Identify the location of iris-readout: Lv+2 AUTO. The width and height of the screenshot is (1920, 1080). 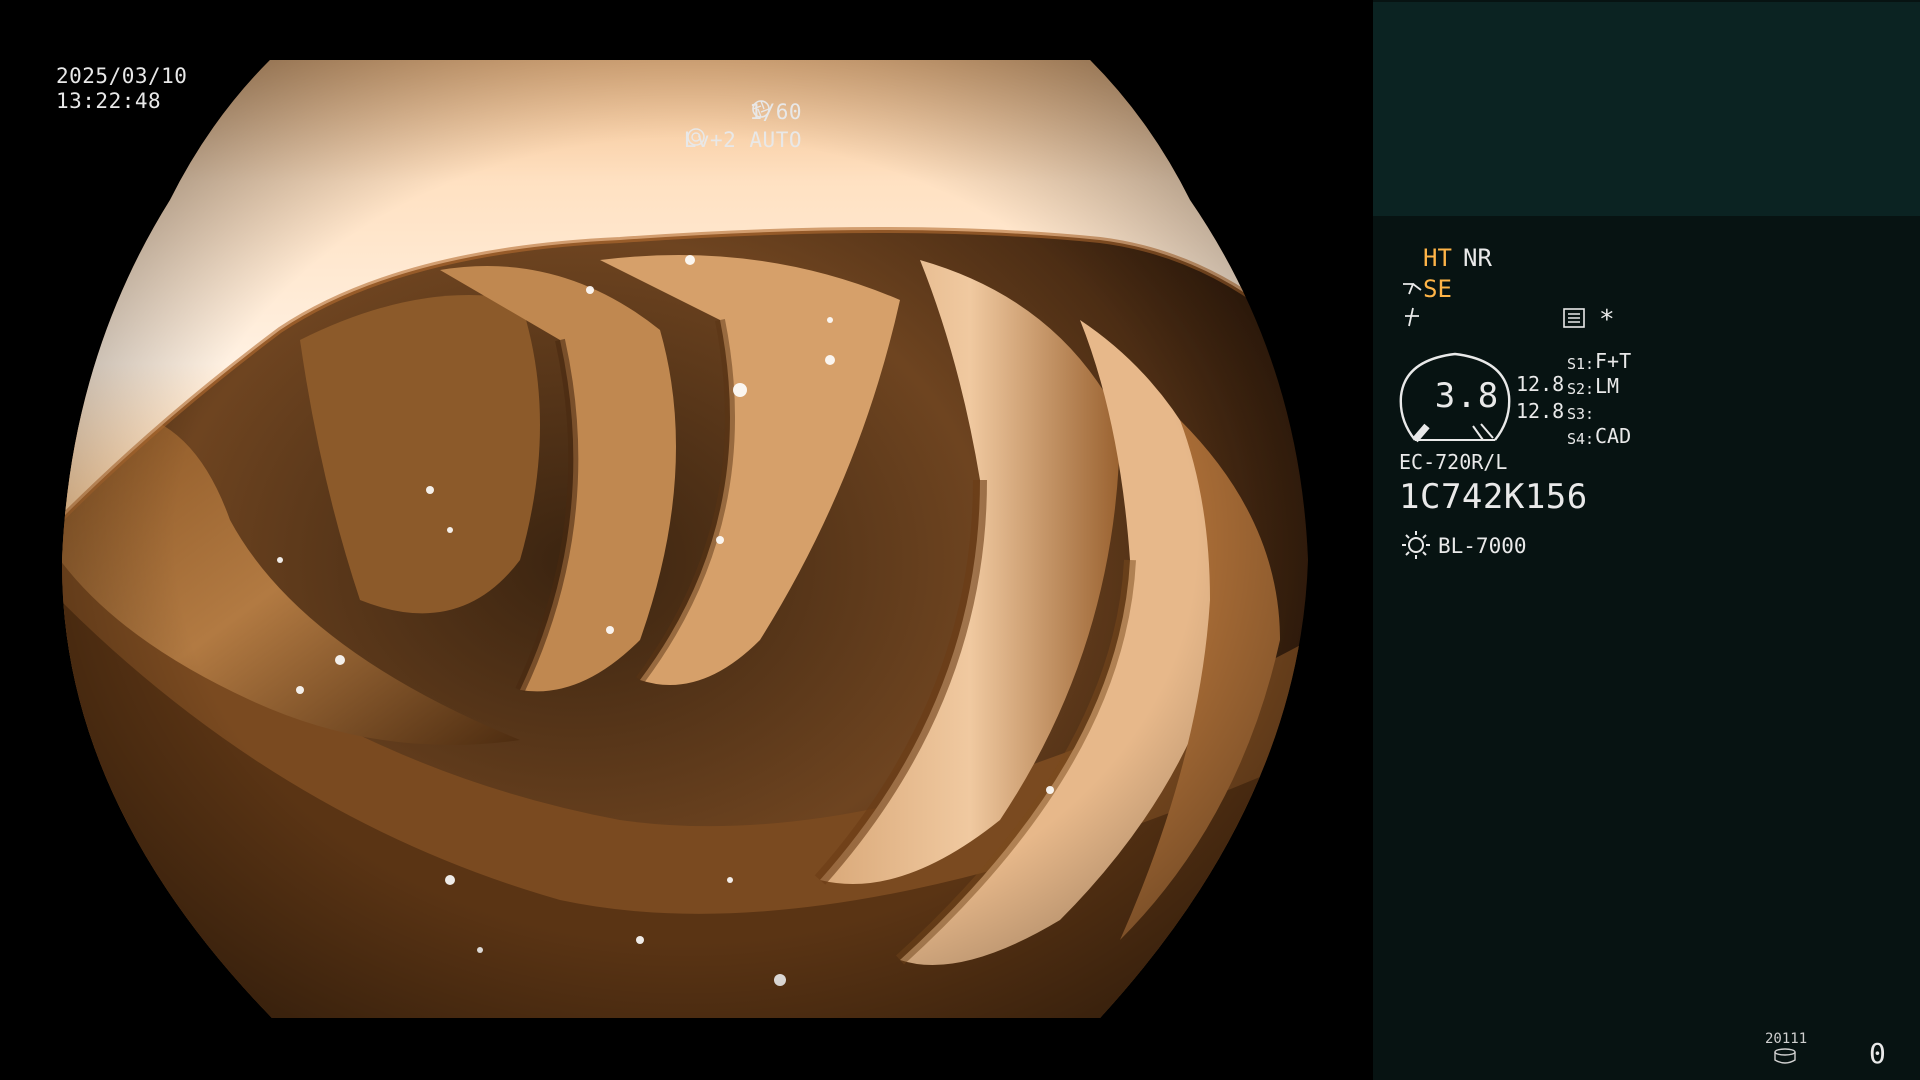
(743, 140).